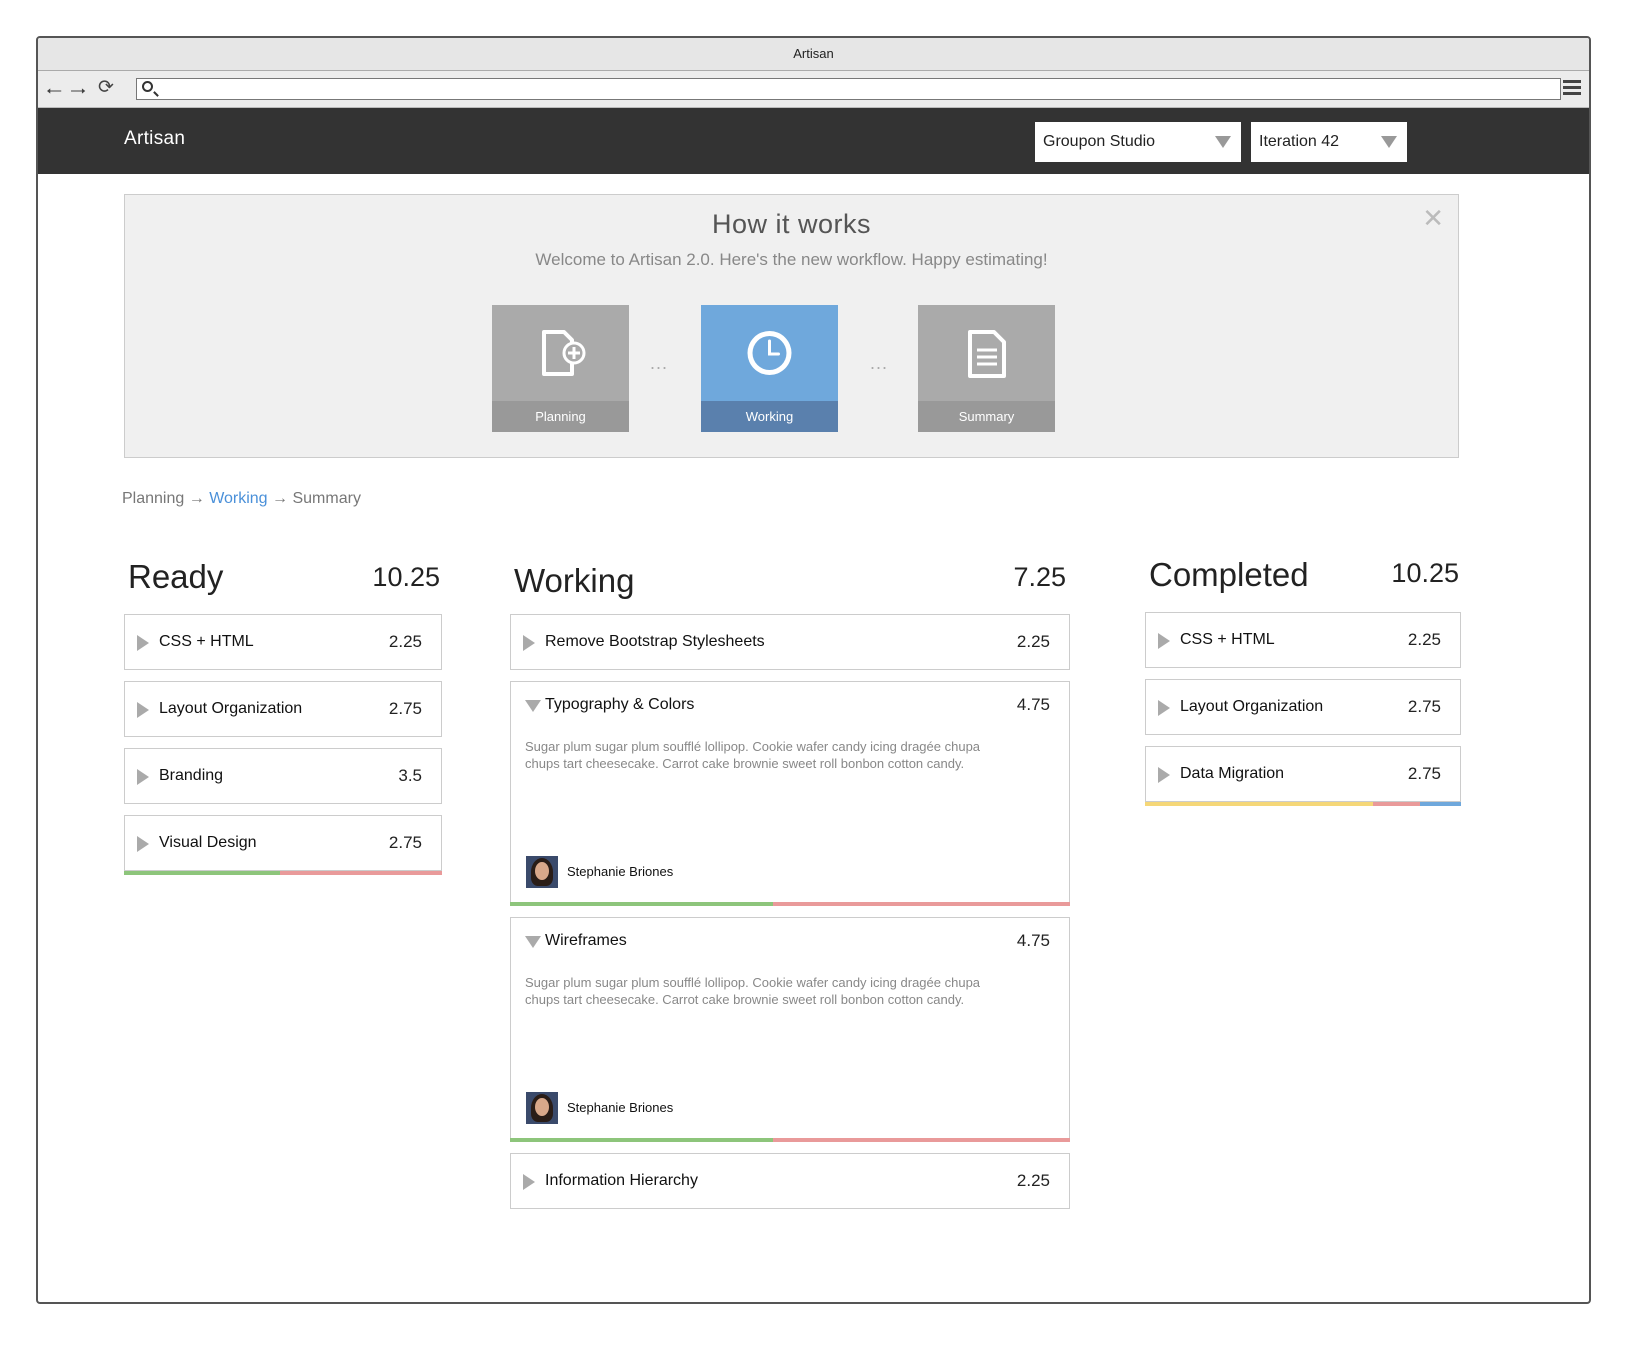 This screenshot has height=1348, width=1629. I want to click on app-brand: Artisan, so click(154, 139).